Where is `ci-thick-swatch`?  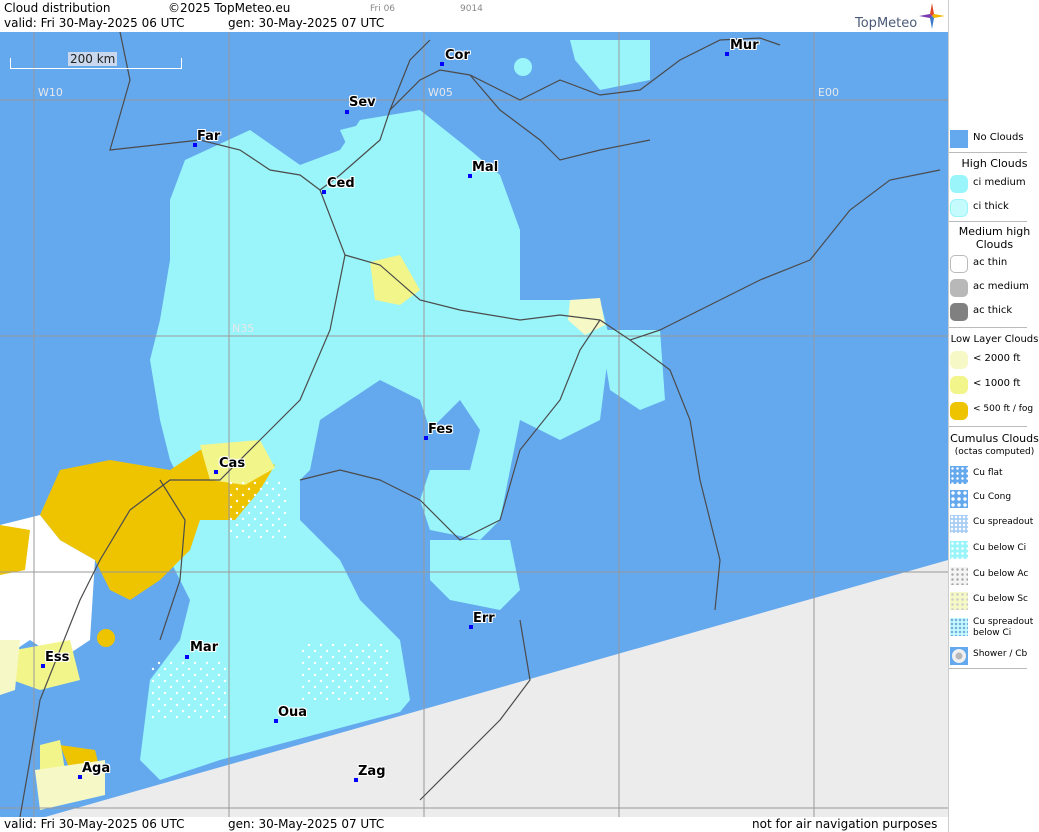 ci-thick-swatch is located at coordinates (959, 208).